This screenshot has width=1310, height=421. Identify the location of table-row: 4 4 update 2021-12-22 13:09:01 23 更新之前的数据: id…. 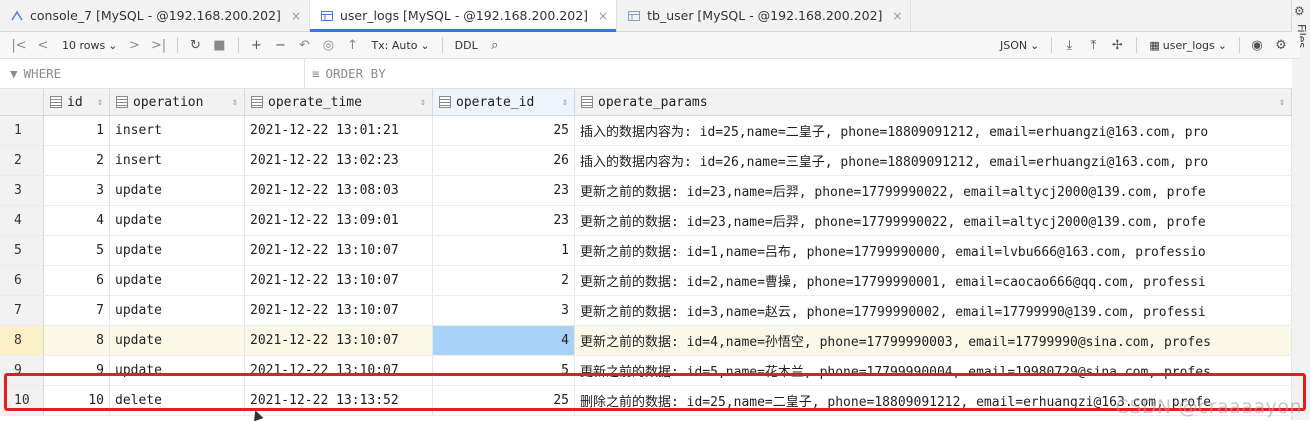
(646, 221).